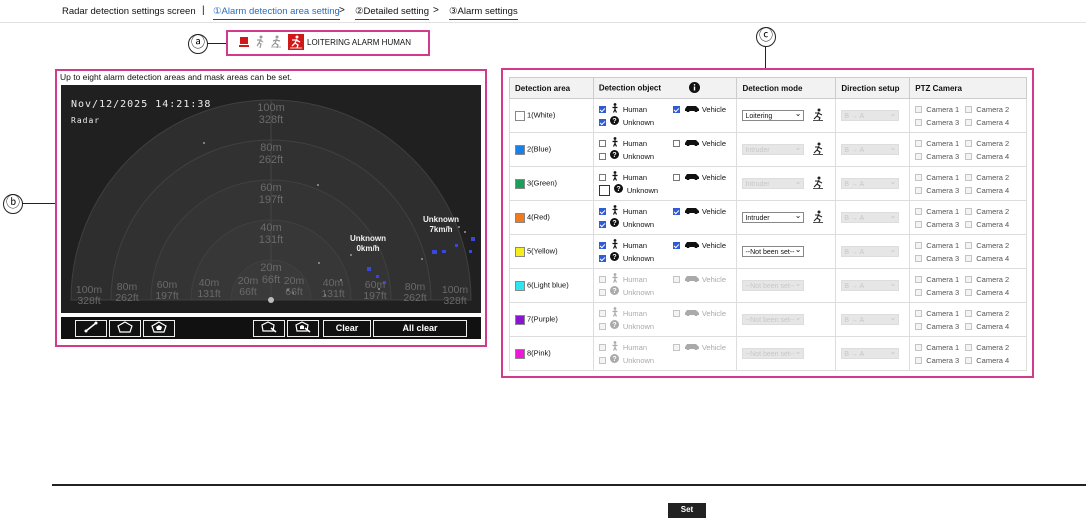 The height and width of the screenshot is (518, 1086). I want to click on detection-mode-select: Loitering, so click(773, 114).